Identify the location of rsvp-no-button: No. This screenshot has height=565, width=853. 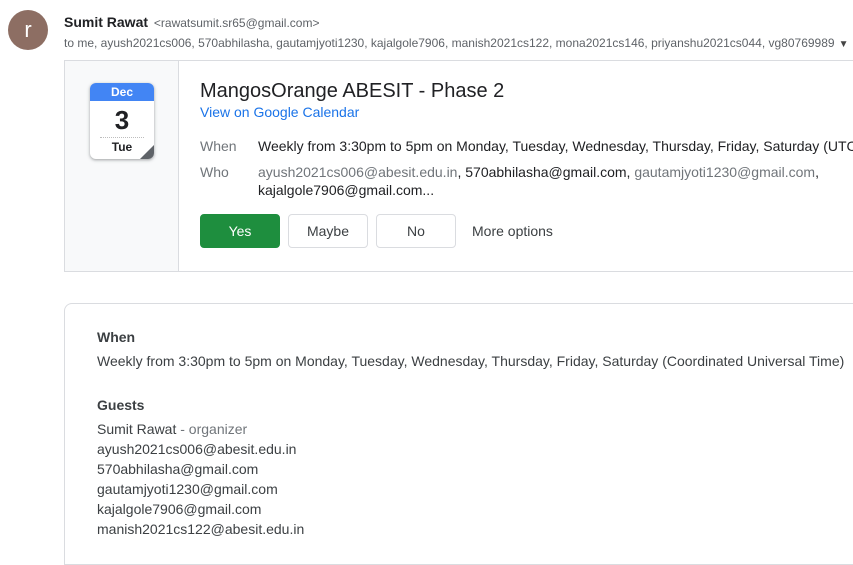
(416, 231).